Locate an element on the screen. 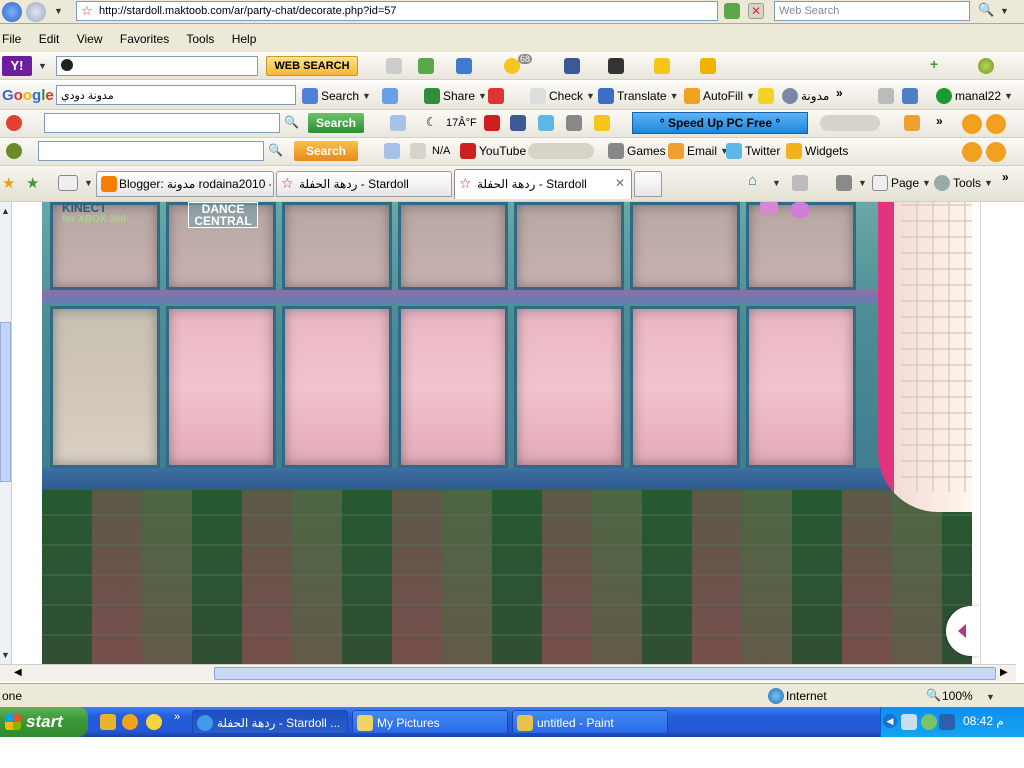 Image resolution: width=1024 pixels, height=768 pixels. share-button: Share ▼ is located at coordinates (455, 96).